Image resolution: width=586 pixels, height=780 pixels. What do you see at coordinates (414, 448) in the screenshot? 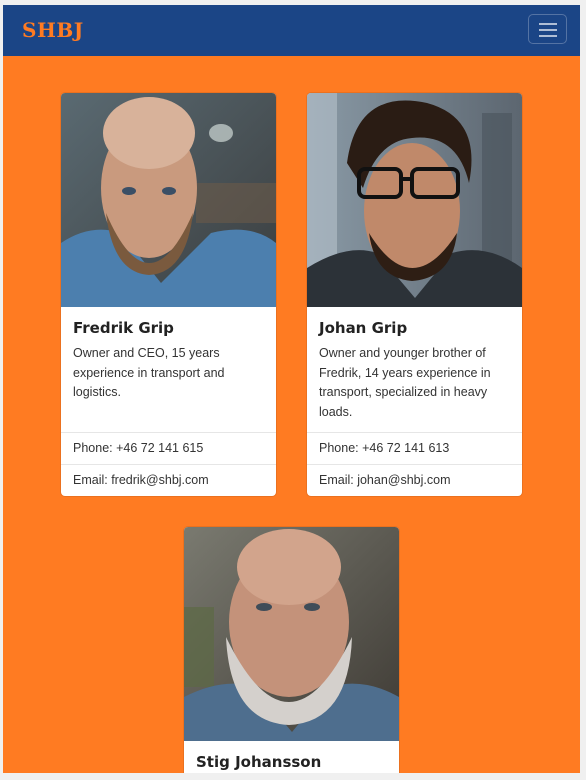
I see `phone-item: Phone: +46 72 141 613` at bounding box center [414, 448].